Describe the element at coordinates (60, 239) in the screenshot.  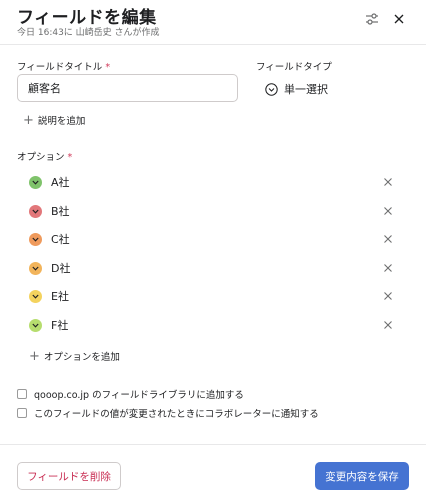
I see `option-label: C社` at that location.